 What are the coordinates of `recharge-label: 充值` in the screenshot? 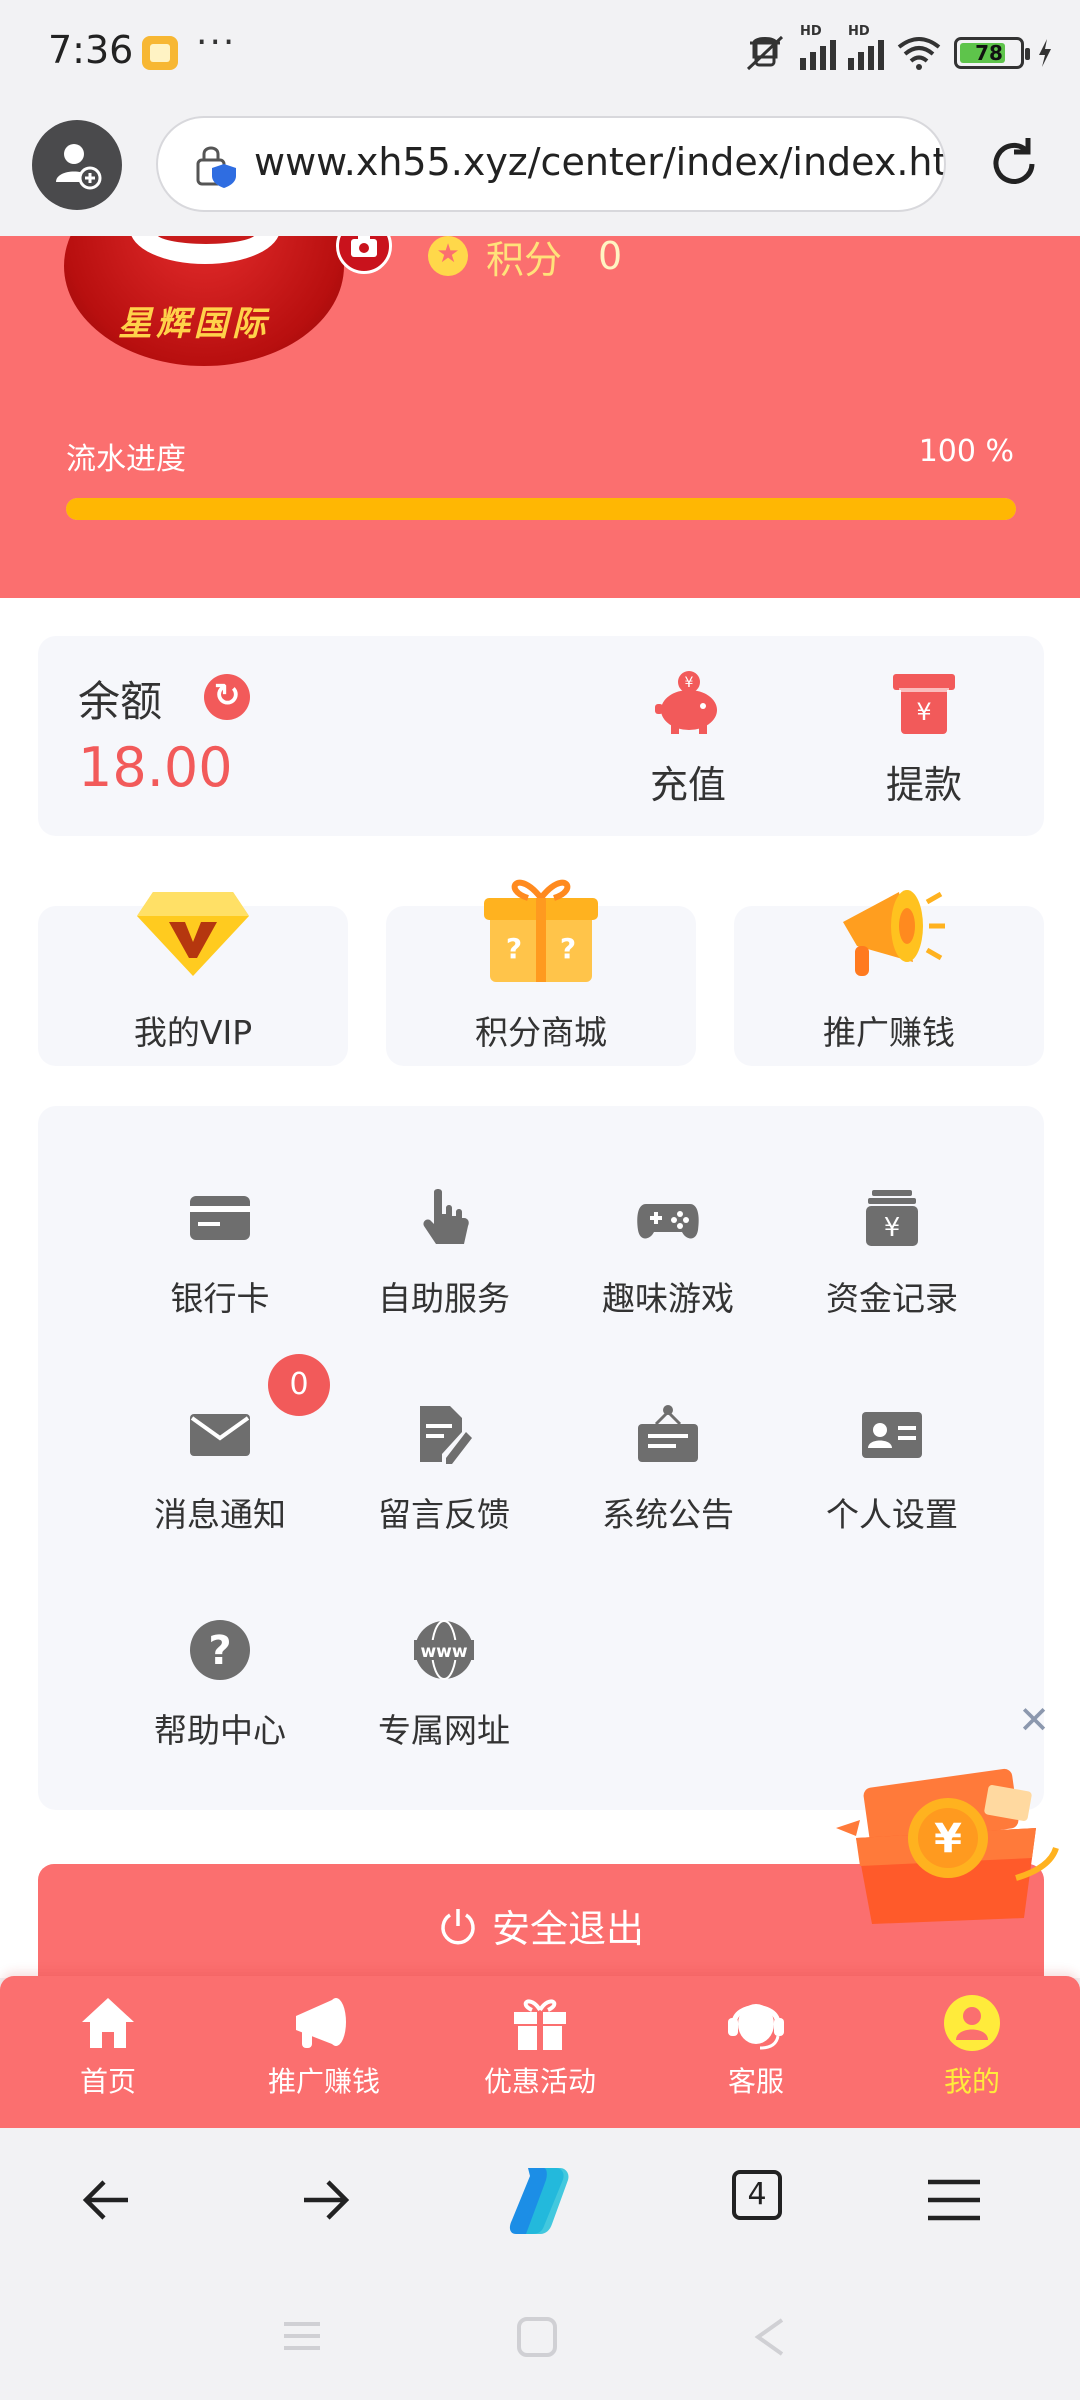 It's located at (687, 785).